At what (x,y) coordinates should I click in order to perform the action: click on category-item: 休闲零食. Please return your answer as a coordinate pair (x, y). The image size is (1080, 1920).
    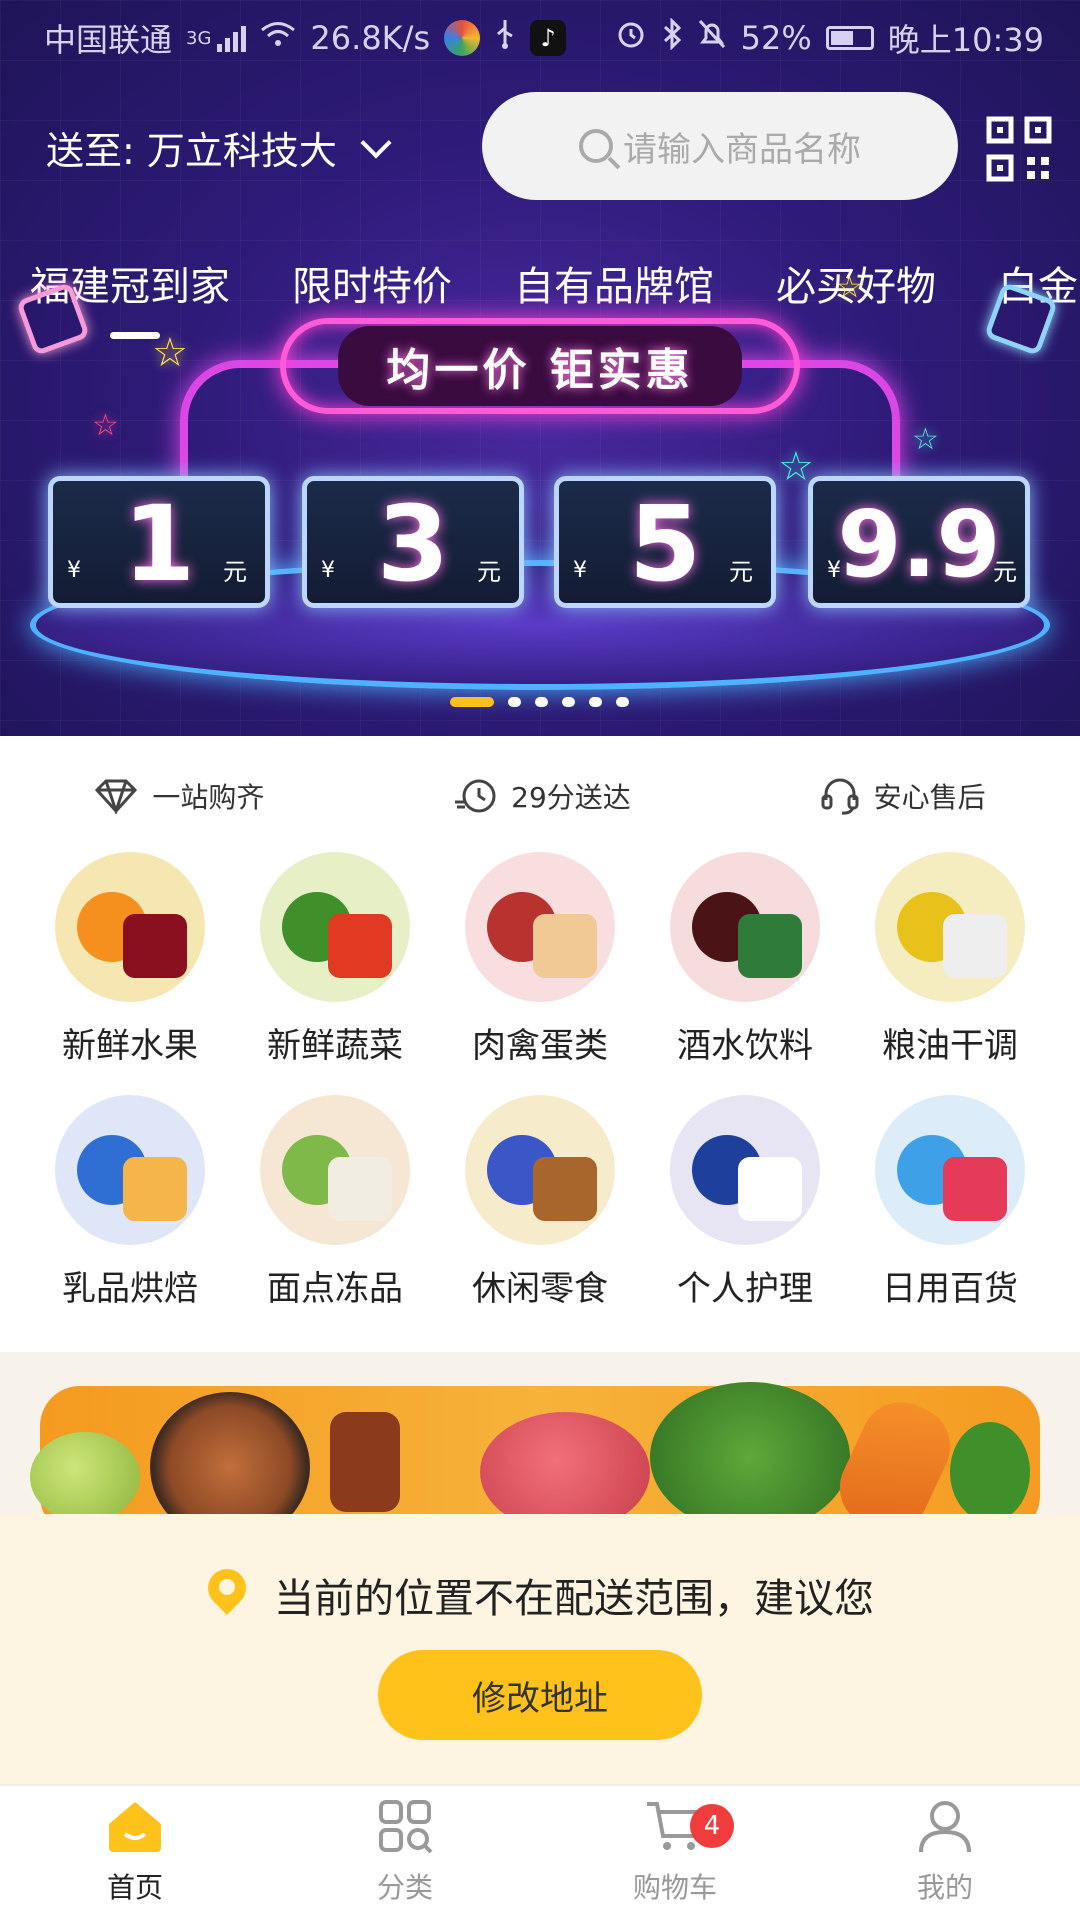
    Looking at the image, I should click on (540, 1202).